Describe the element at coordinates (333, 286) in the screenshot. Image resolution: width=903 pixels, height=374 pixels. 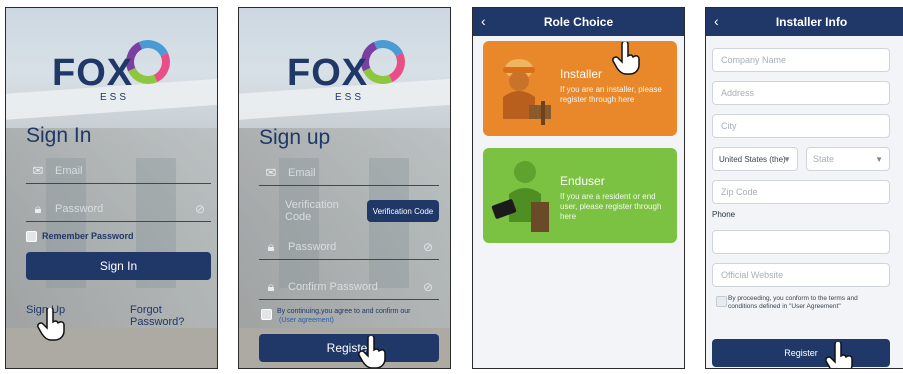
I see `confirm-password-placeholder: Confirm Password` at that location.